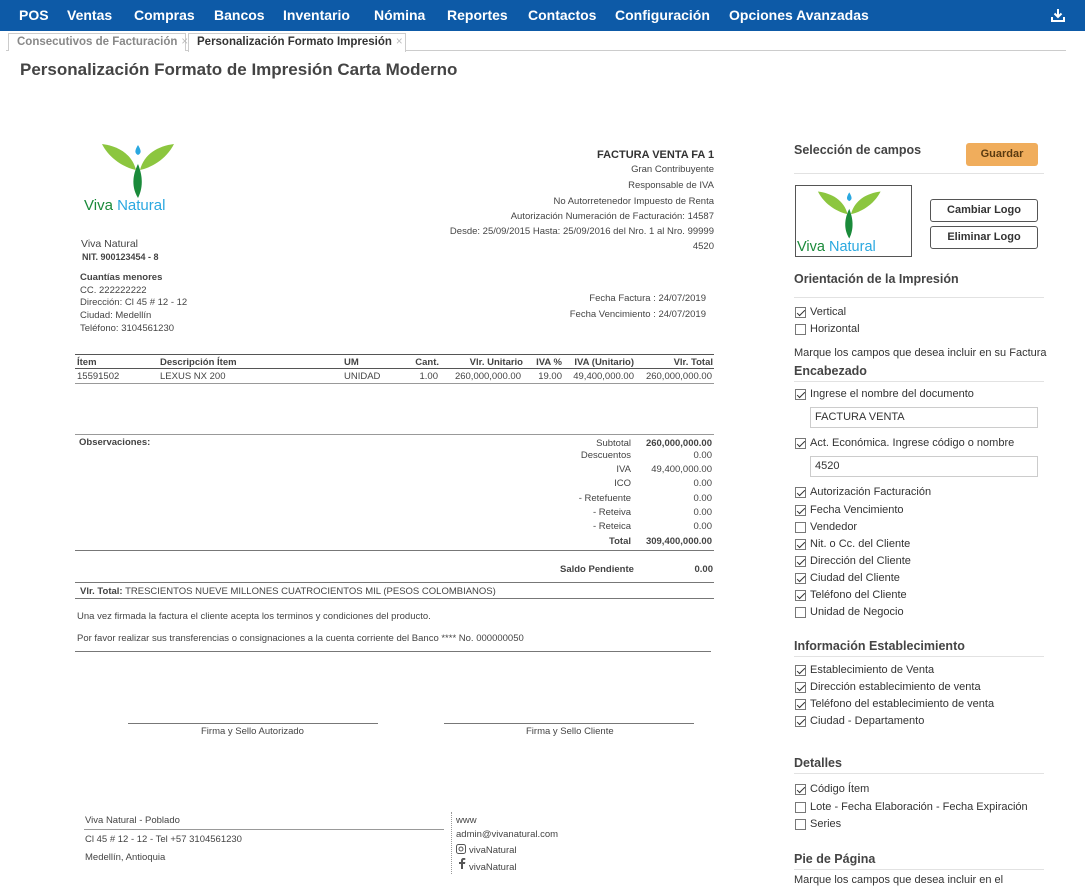  Describe the element at coordinates (864, 670) in the screenshot. I see `establishment-field-option: Establecimiento de Venta` at that location.